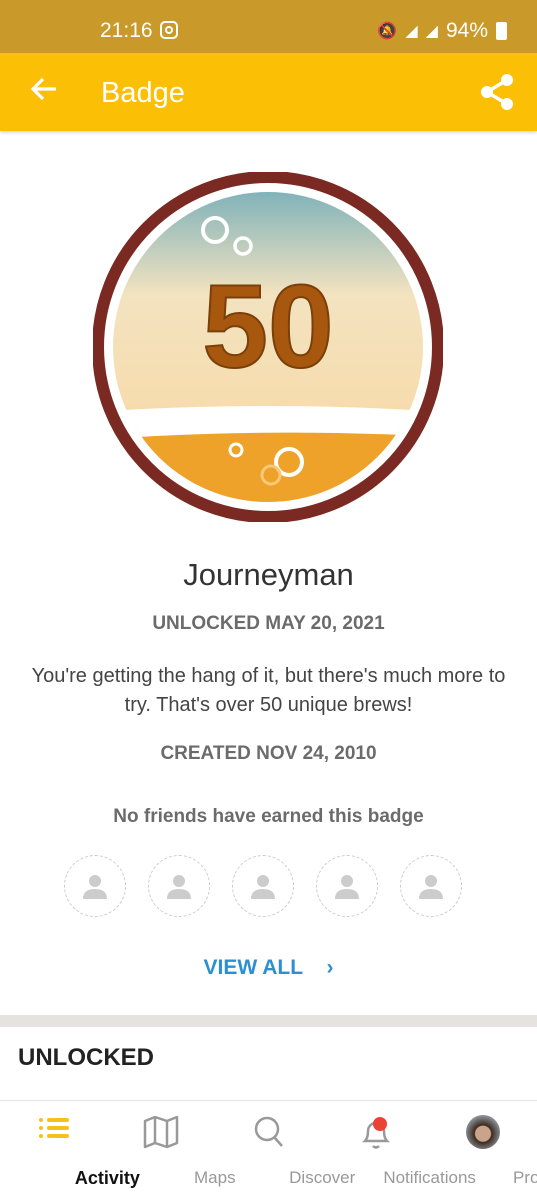  What do you see at coordinates (126, 30) in the screenshot?
I see `status-time: 21:16` at bounding box center [126, 30].